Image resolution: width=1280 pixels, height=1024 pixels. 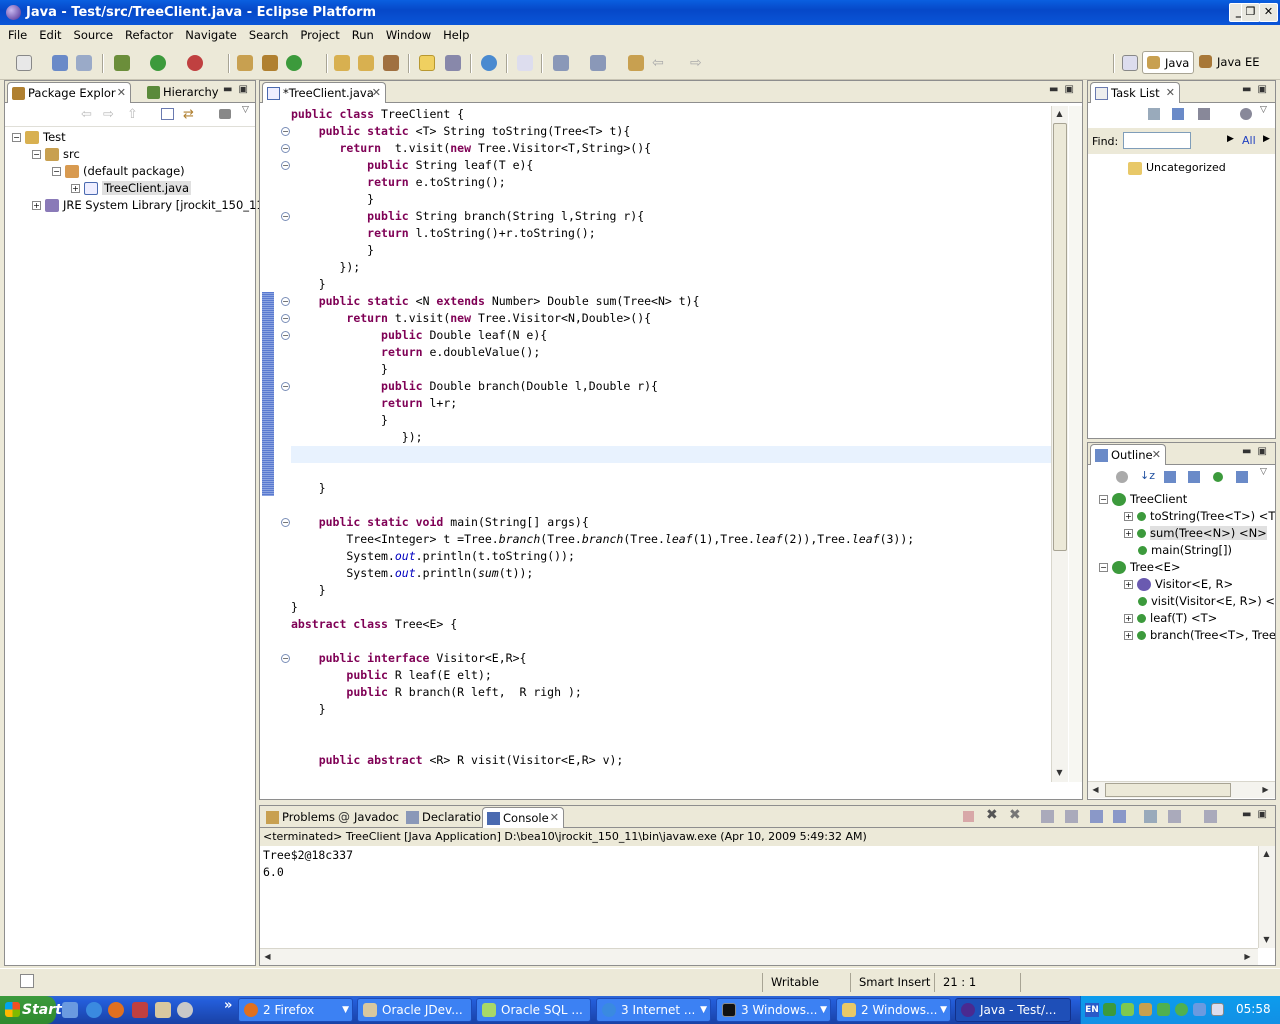 What do you see at coordinates (773, 1010) in the screenshot?
I see `taskbar-button-cmd: 3 Windows... ▼` at bounding box center [773, 1010].